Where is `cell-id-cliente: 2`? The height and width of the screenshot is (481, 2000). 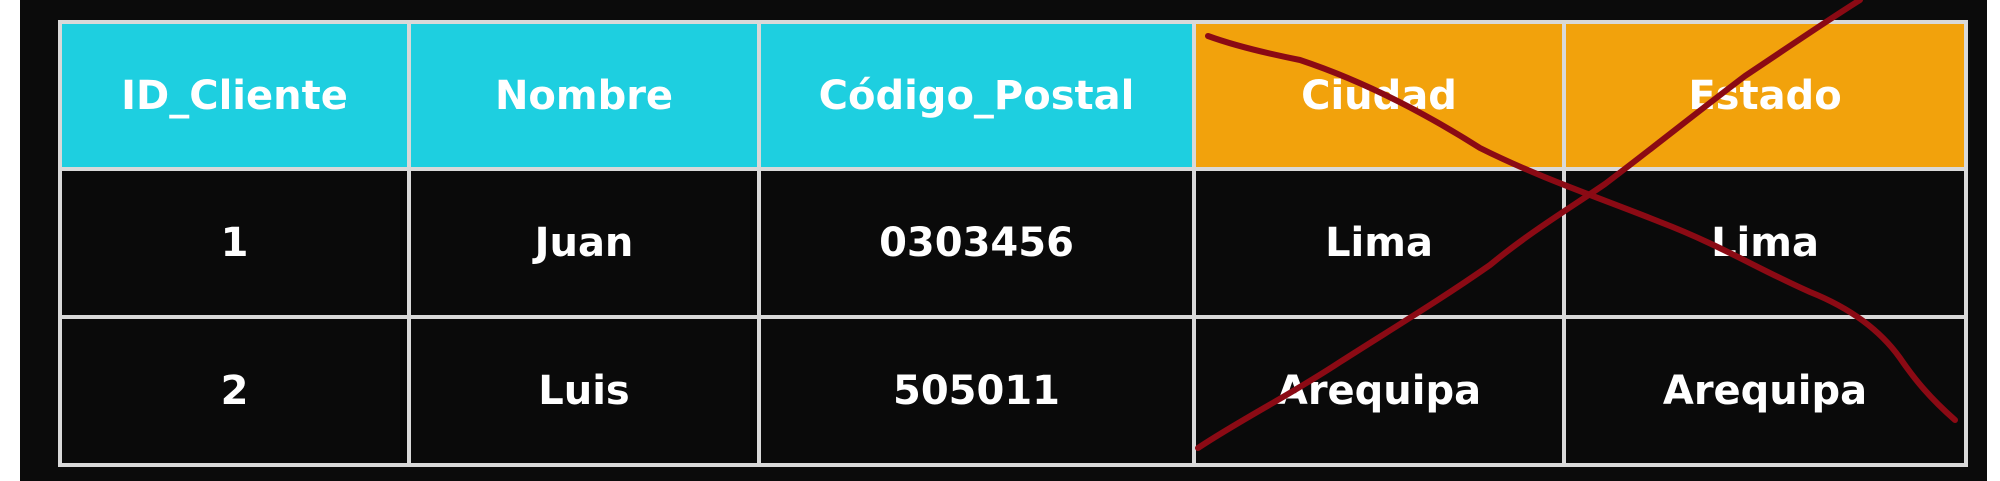 cell-id-cliente: 2 is located at coordinates (234, 391).